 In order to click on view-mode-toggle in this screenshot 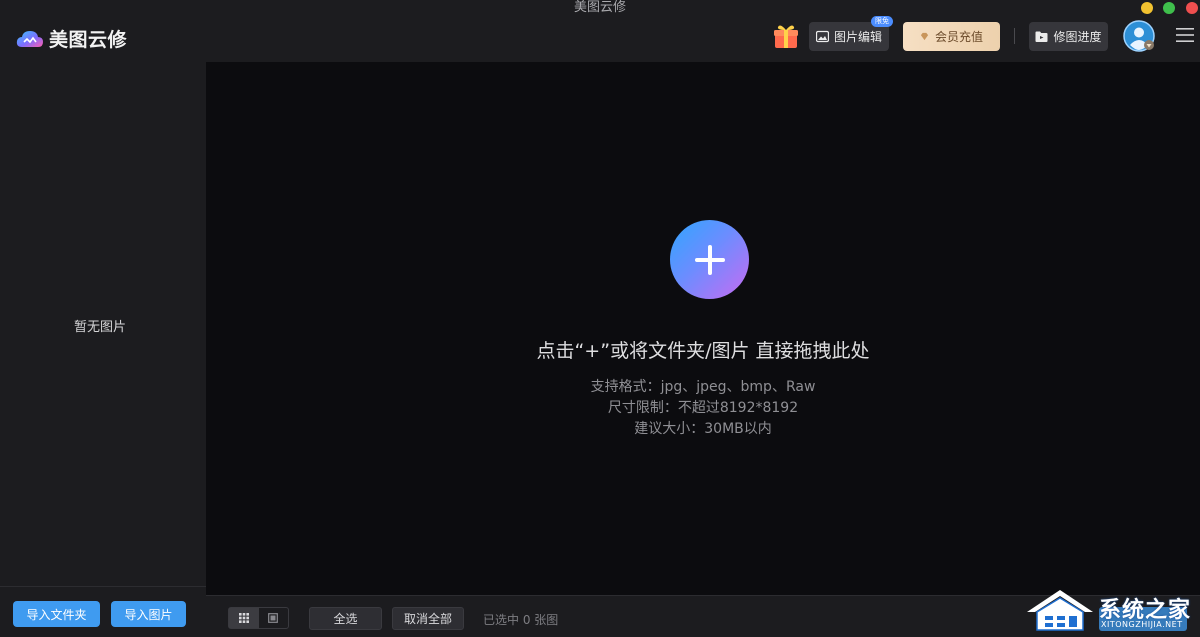, I will do `click(258, 618)`.